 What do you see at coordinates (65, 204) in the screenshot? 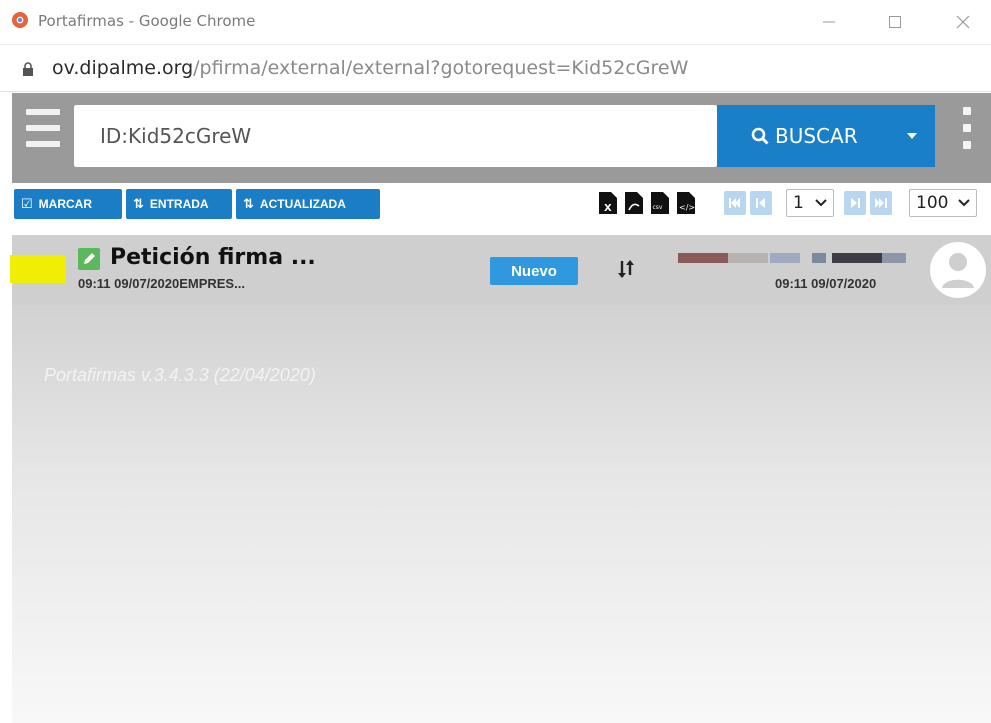
I see `marcar-label: MARCAR` at bounding box center [65, 204].